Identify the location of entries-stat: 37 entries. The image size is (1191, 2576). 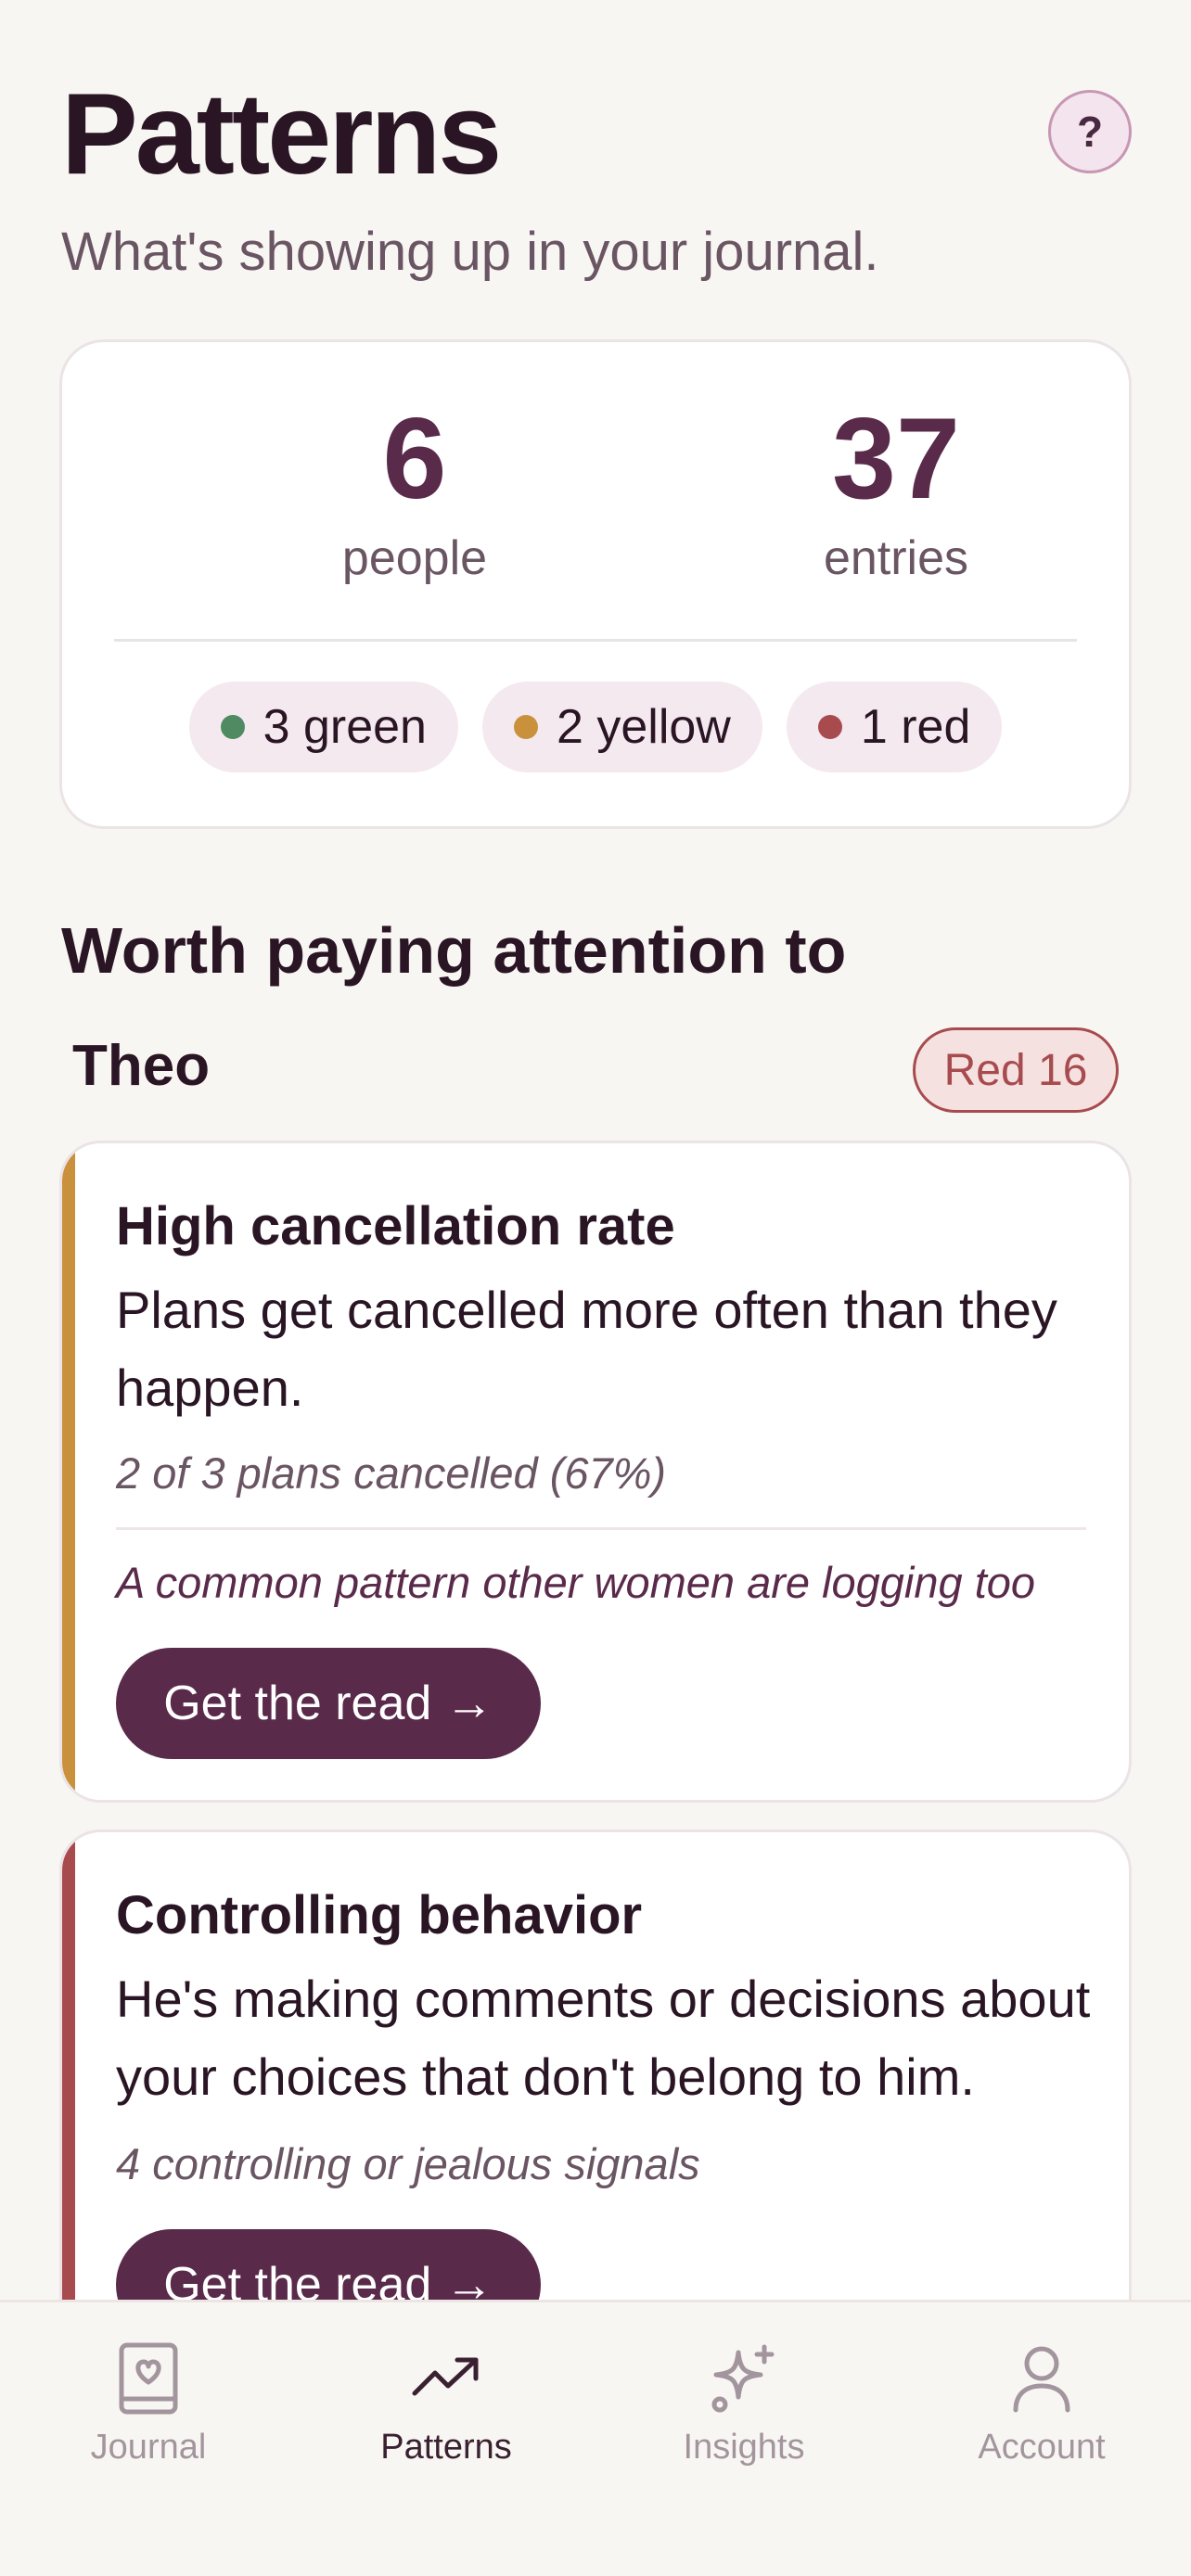
(896, 492).